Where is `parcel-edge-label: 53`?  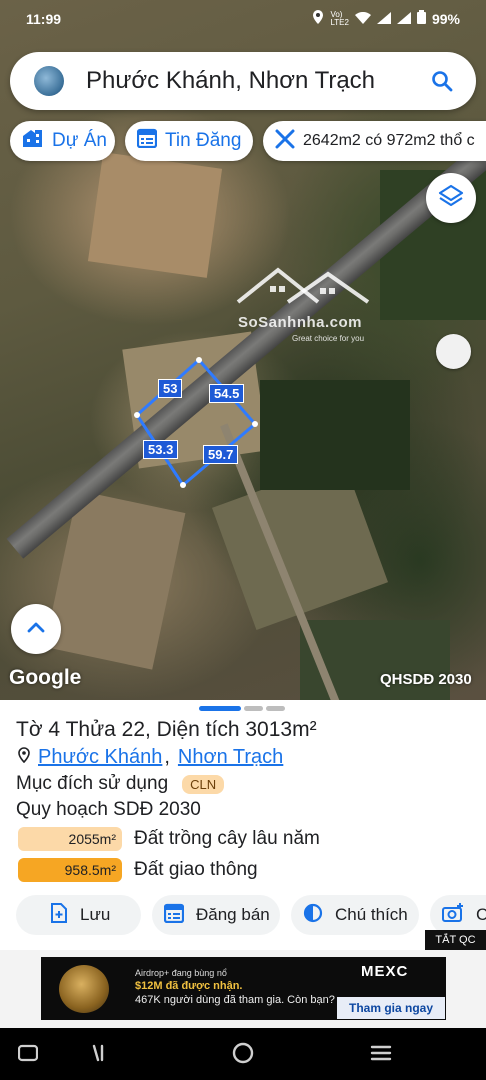 parcel-edge-label: 53 is located at coordinates (170, 388).